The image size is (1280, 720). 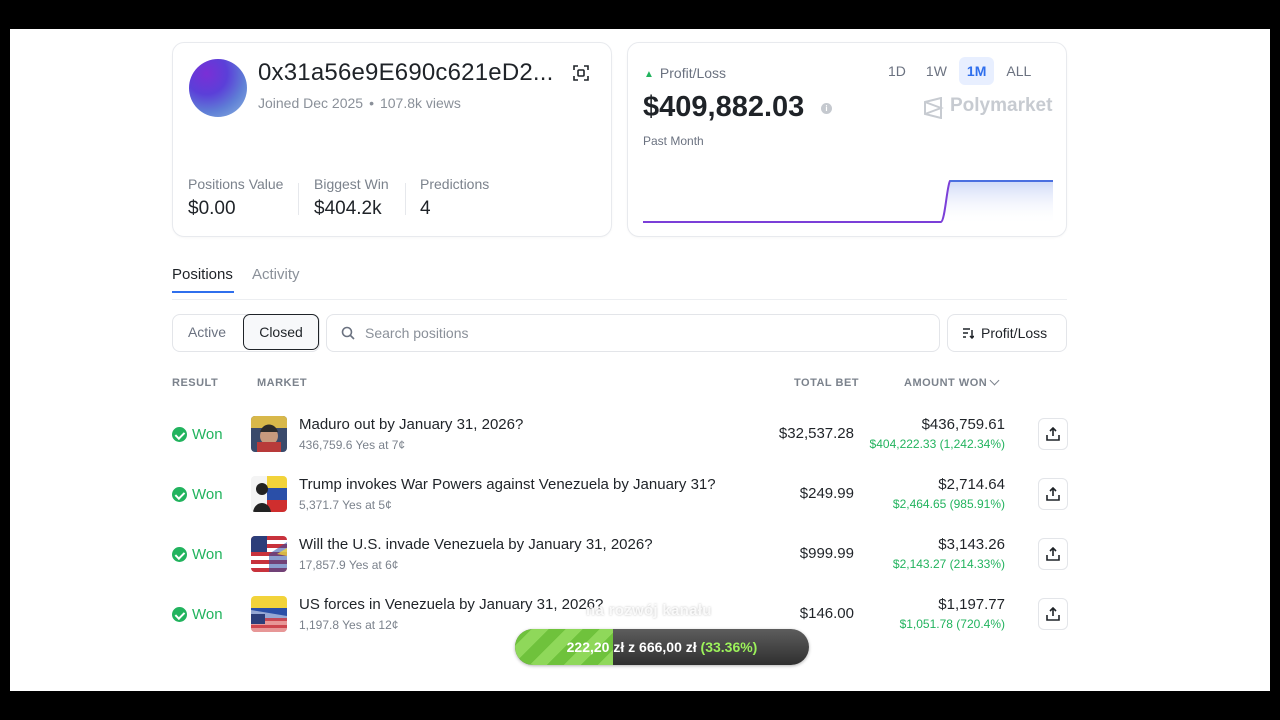 I want to click on chevron-down-icon, so click(x=994, y=380).